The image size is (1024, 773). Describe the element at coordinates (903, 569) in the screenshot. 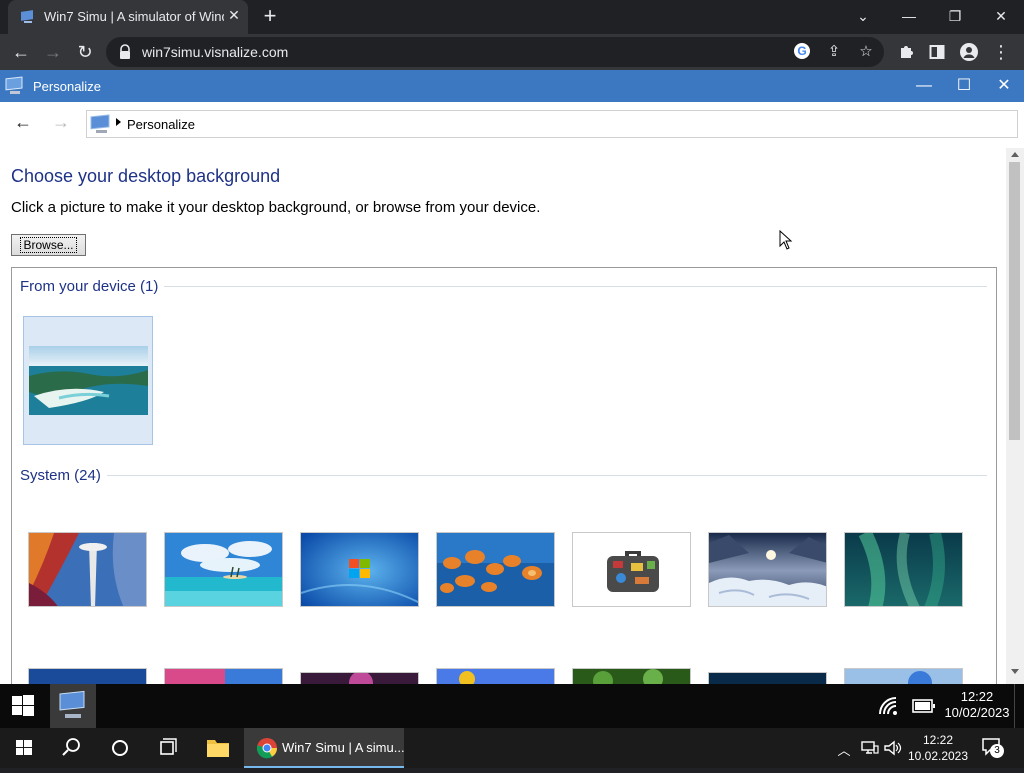

I see `wallpaper-thumbnail-aurora` at that location.